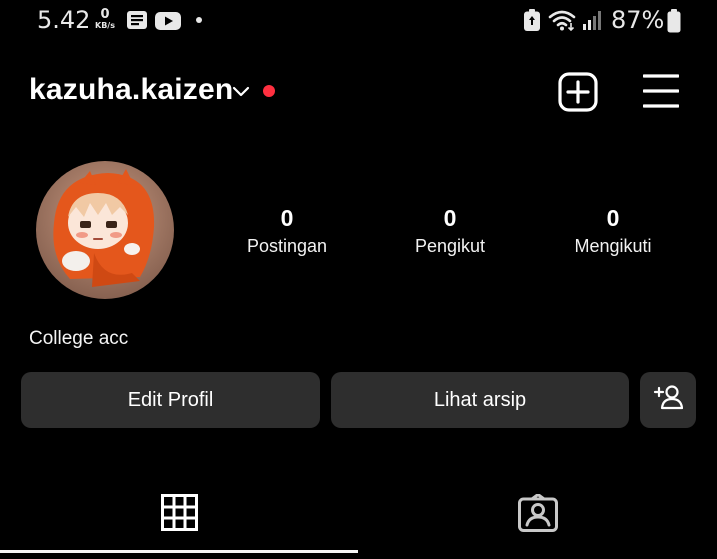  I want to click on stat-following-label: Mengikuti, so click(613, 246).